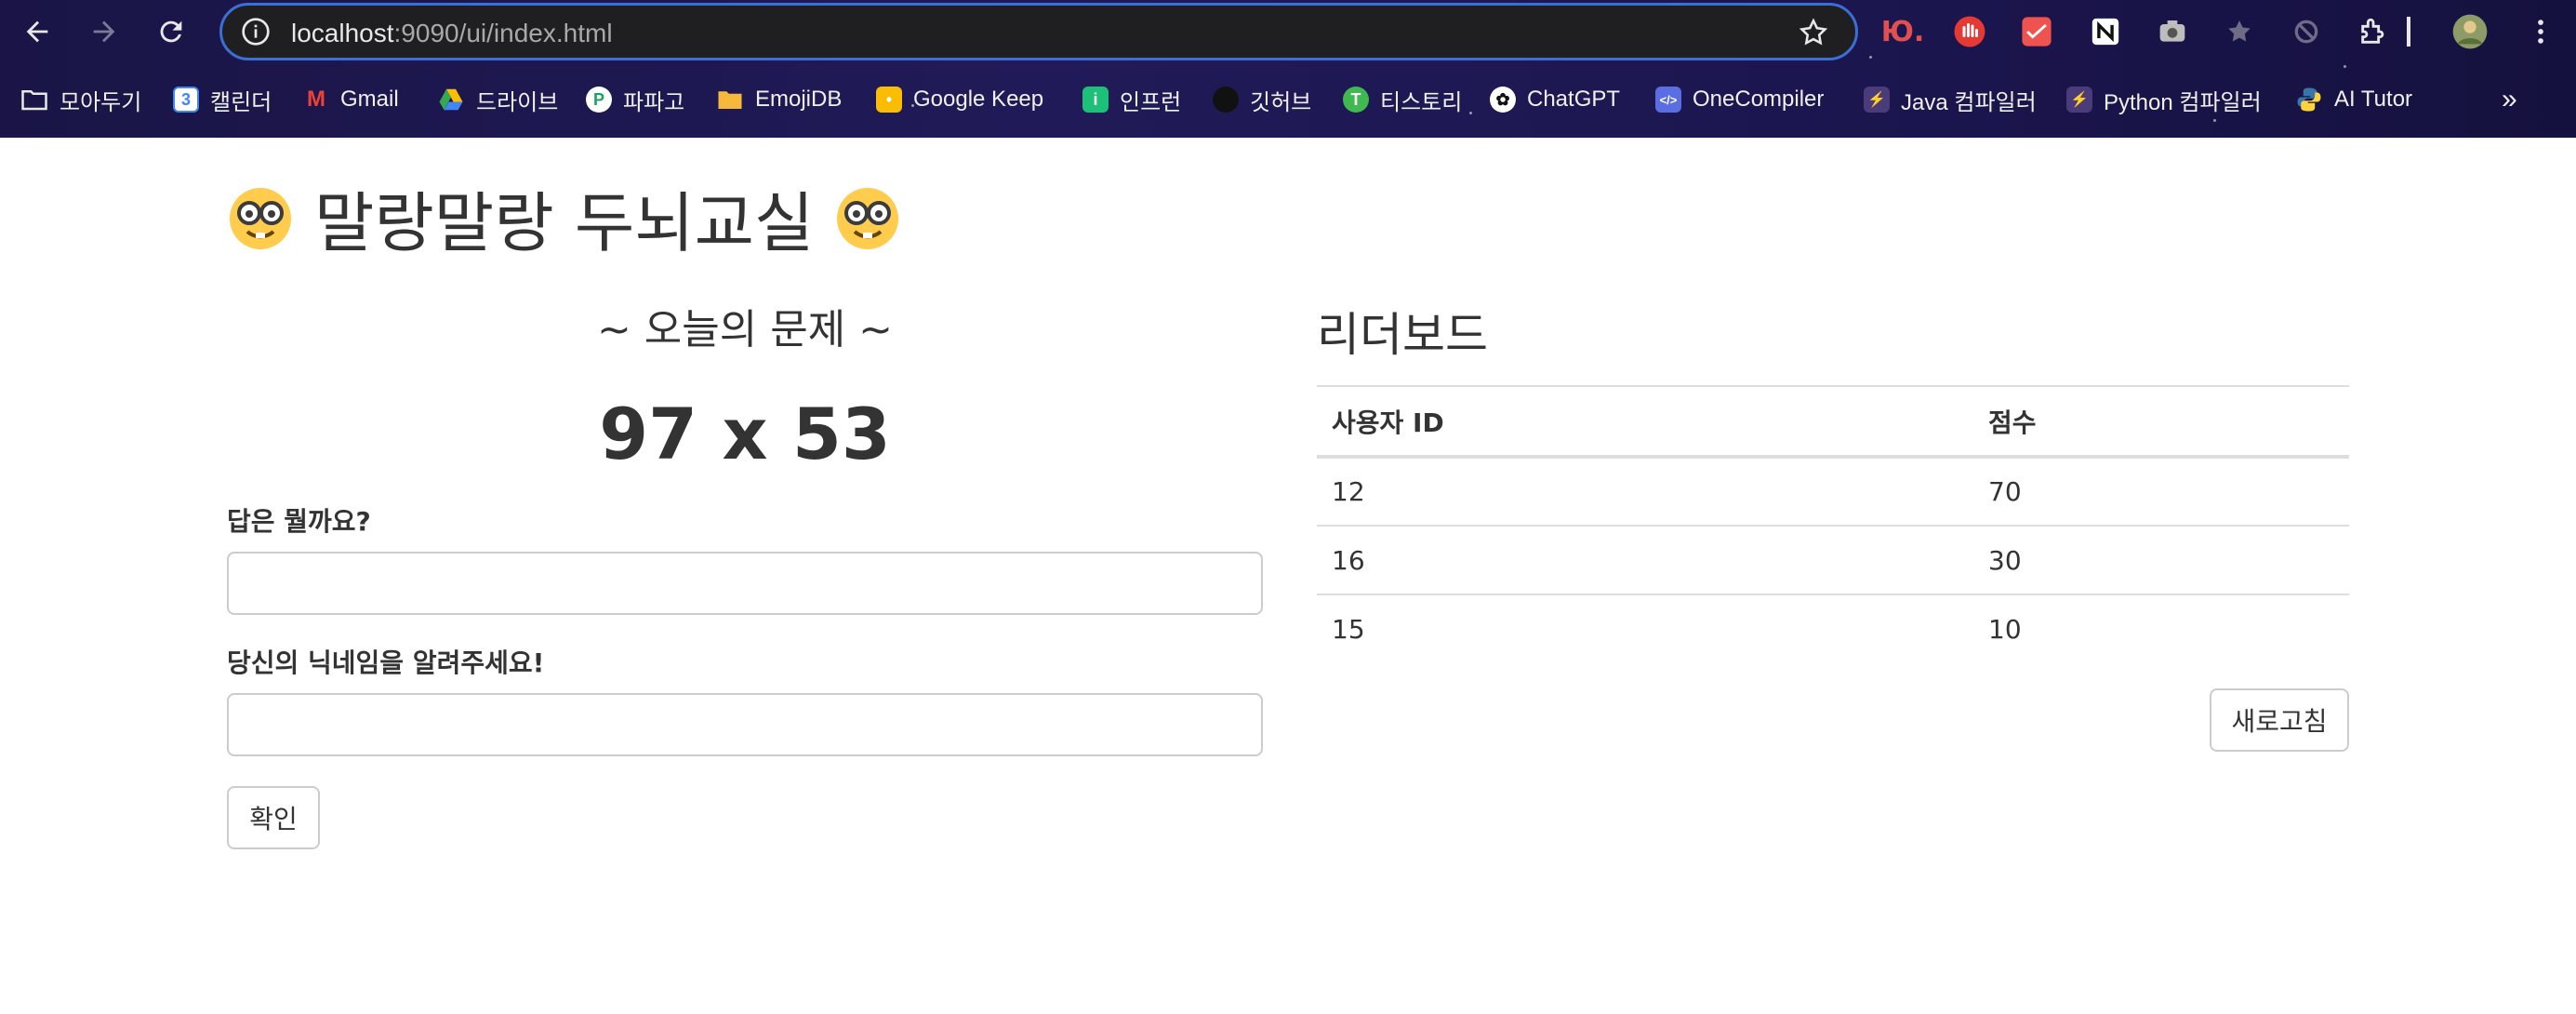 This screenshot has height=1014, width=2576. Describe the element at coordinates (2373, 31) in the screenshot. I see `extensions-puzzle-icon` at that location.